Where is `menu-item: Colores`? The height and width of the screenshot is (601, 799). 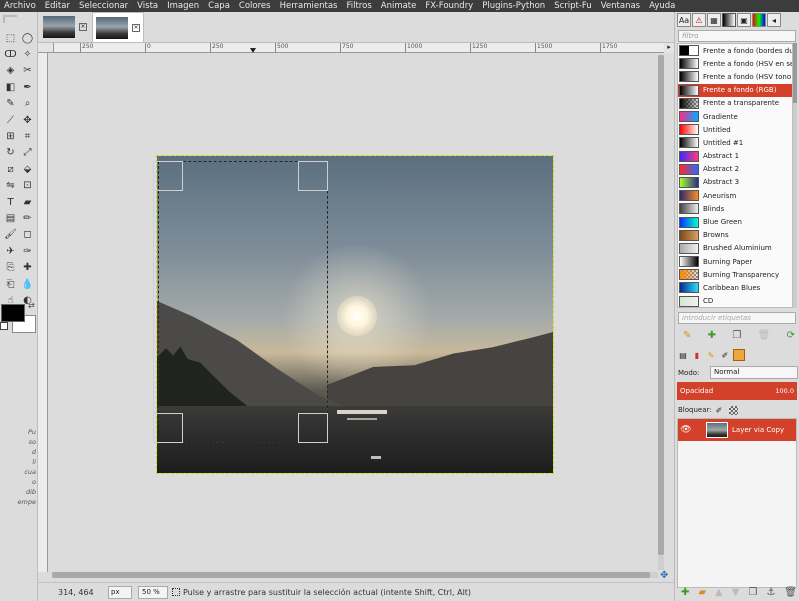 menu-item: Colores is located at coordinates (255, 6).